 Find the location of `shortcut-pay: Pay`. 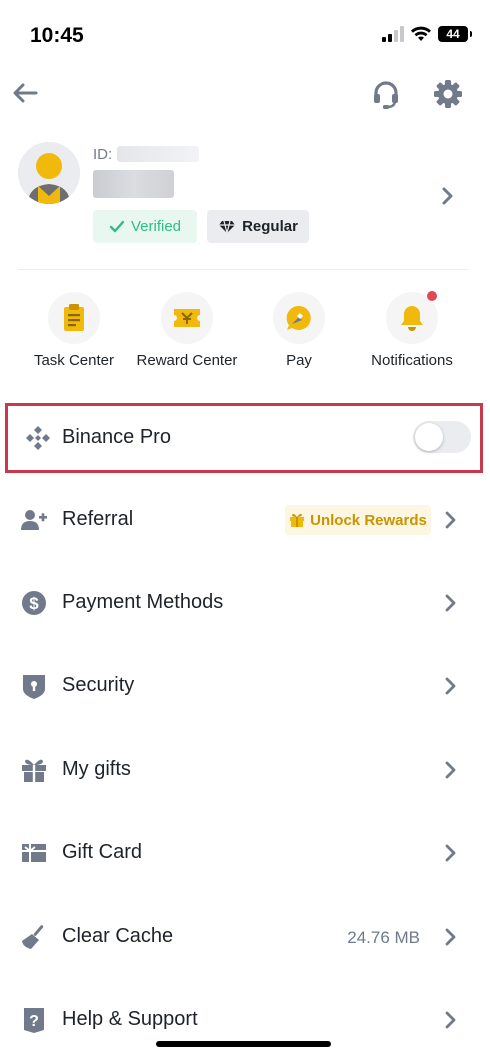

shortcut-pay: Pay is located at coordinates (299, 335).